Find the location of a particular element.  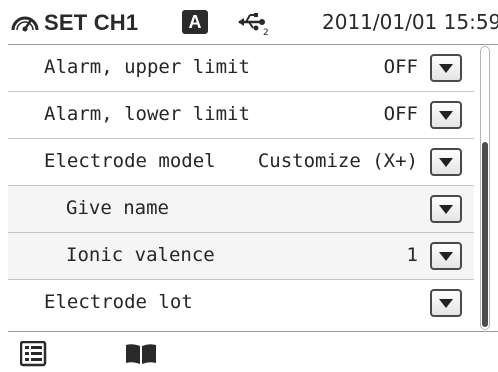

usb-icon: 2 is located at coordinates (253, 24).